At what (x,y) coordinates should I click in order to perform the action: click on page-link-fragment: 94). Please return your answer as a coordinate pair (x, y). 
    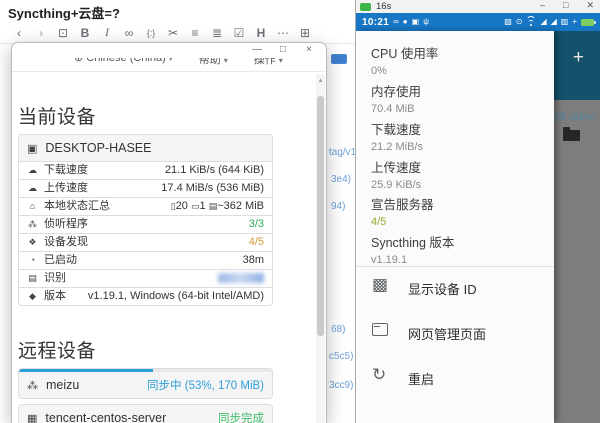
    Looking at the image, I should click on (338, 206).